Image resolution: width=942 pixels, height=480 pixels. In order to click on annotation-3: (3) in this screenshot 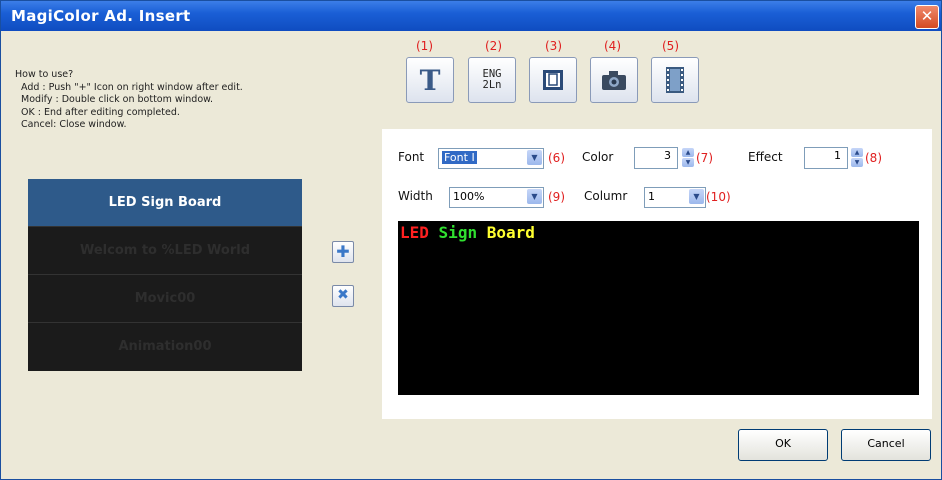, I will do `click(553, 46)`.